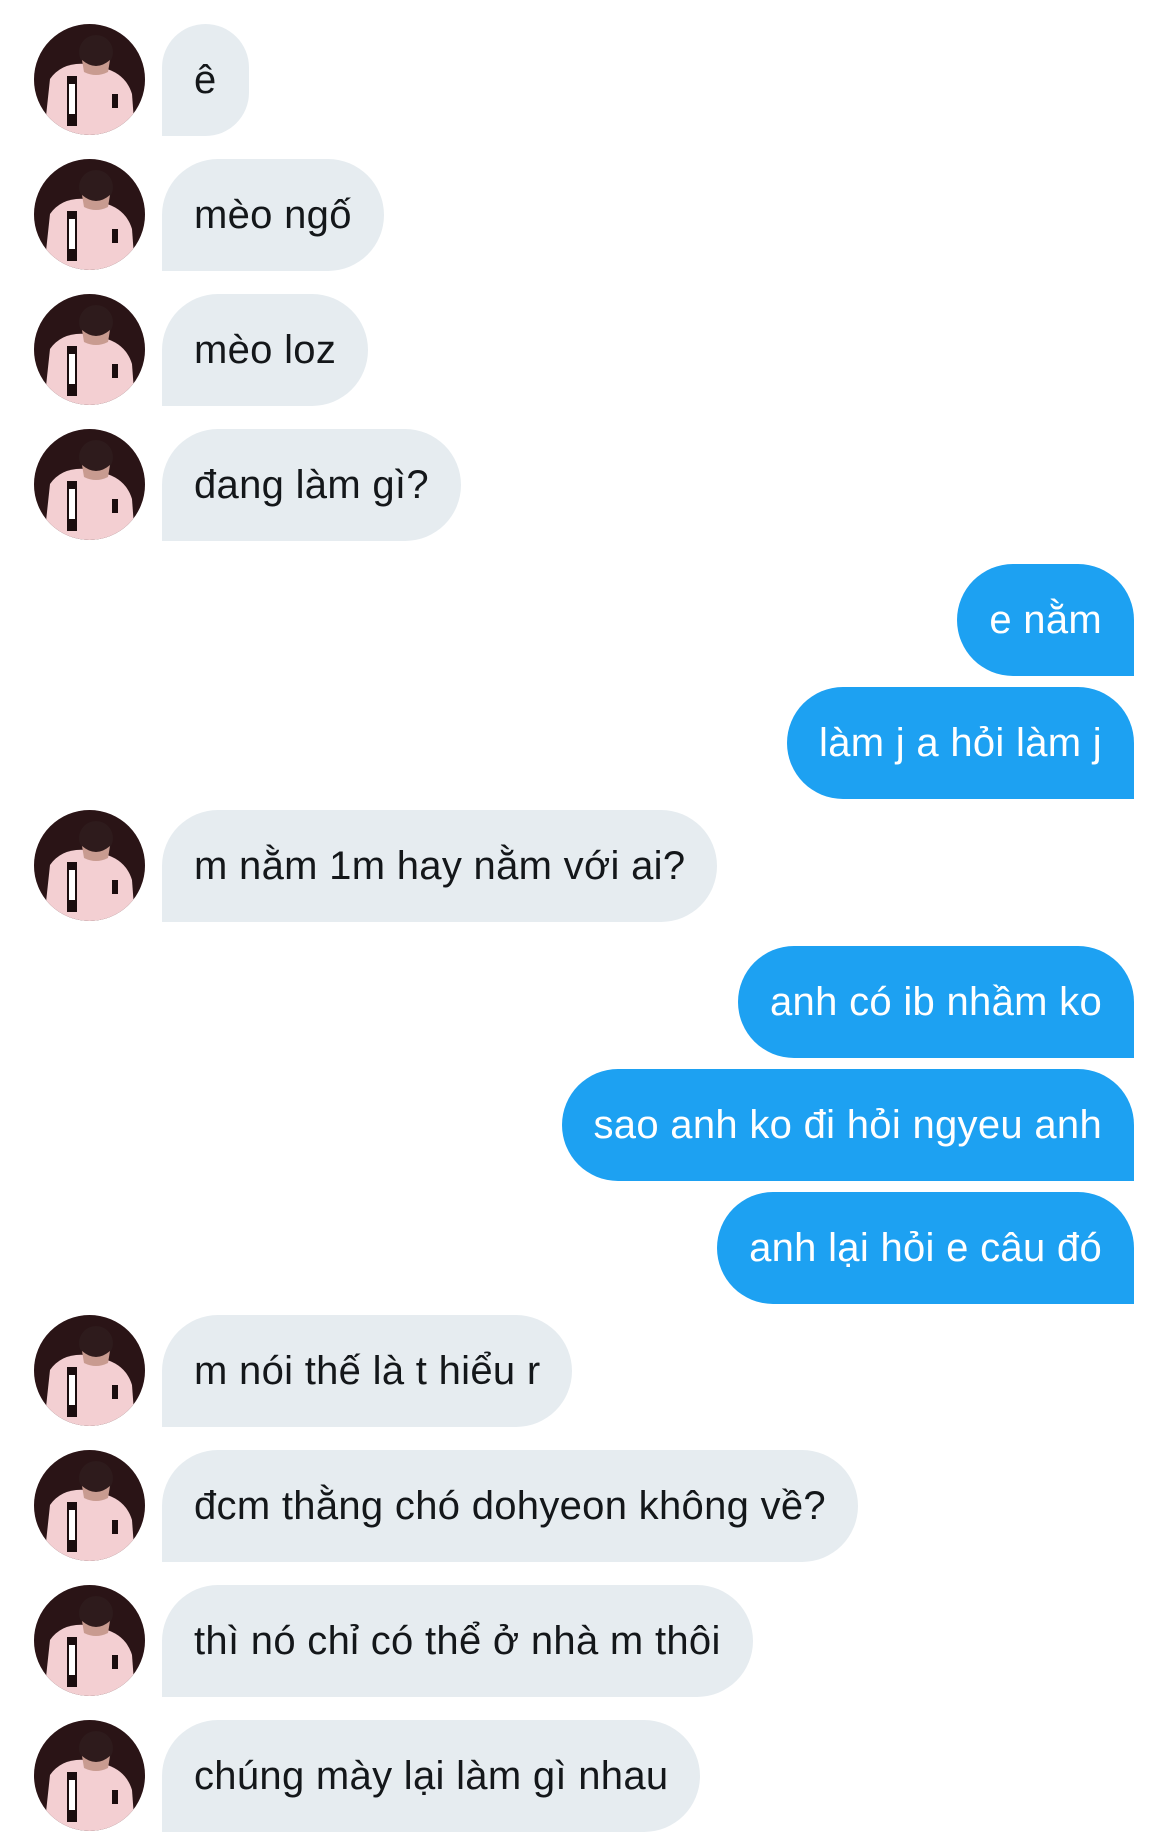 The height and width of the screenshot is (1832, 1170). I want to click on message-bubble: ê, so click(205, 80).